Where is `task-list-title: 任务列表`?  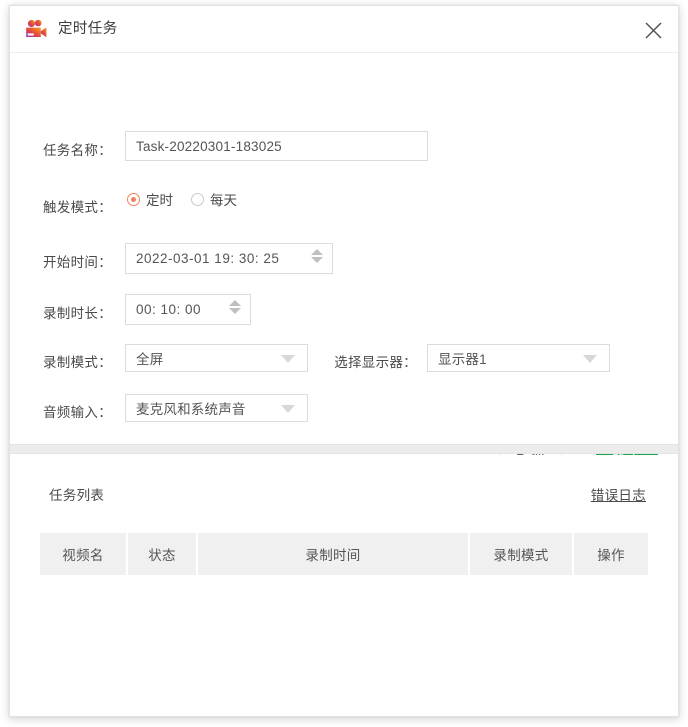 task-list-title: 任务列表 is located at coordinates (77, 495).